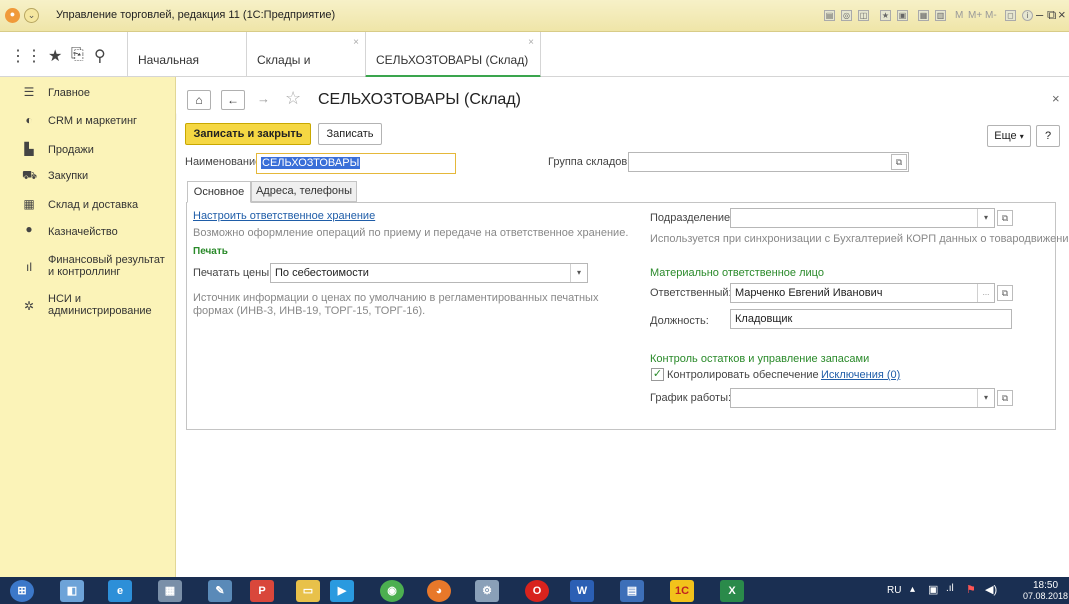  What do you see at coordinates (225, 162) in the screenshot?
I see `name-label: Наименование:` at bounding box center [225, 162].